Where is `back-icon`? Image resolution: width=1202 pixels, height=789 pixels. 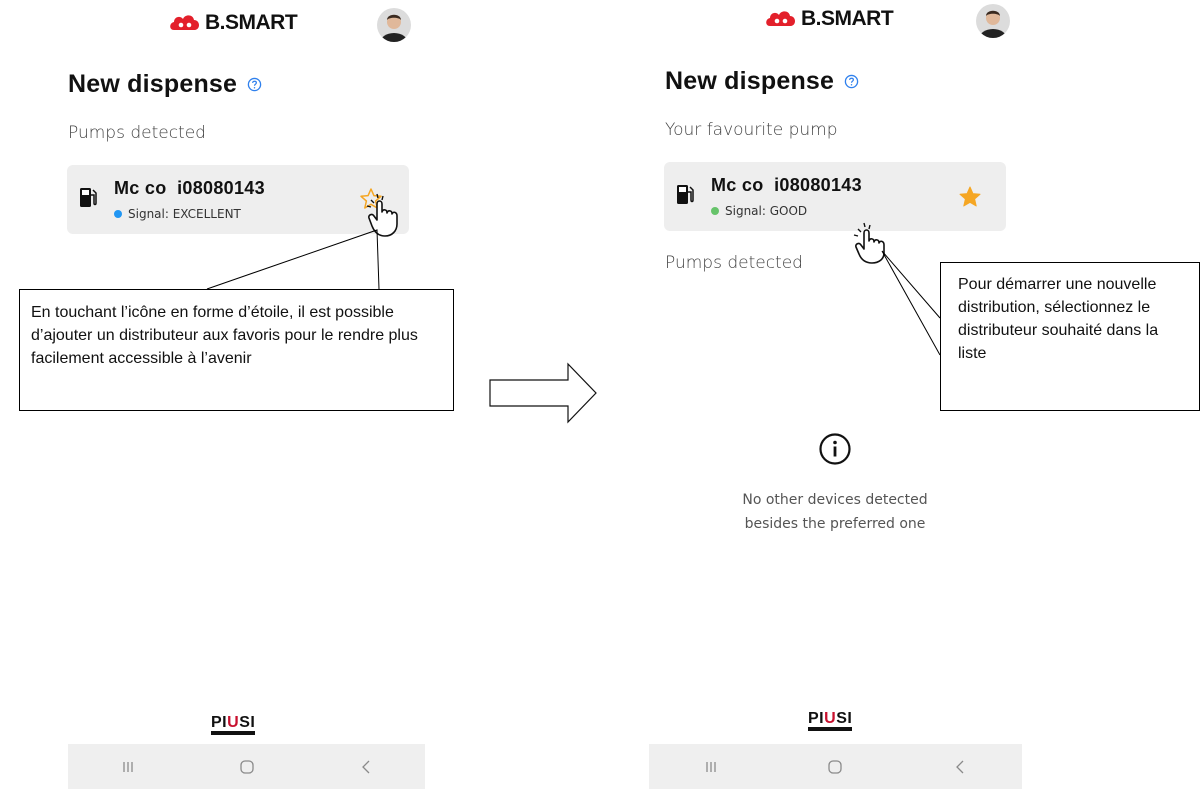 back-icon is located at coordinates (959, 766).